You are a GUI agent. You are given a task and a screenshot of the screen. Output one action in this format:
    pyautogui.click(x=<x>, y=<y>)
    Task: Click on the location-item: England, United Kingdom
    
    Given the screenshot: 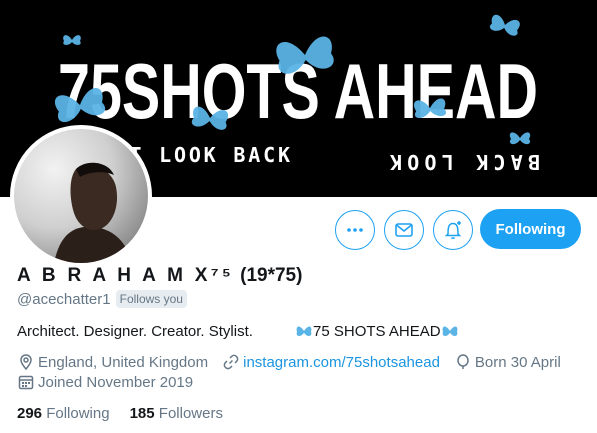 What is the action you would take?
    pyautogui.click(x=112, y=362)
    